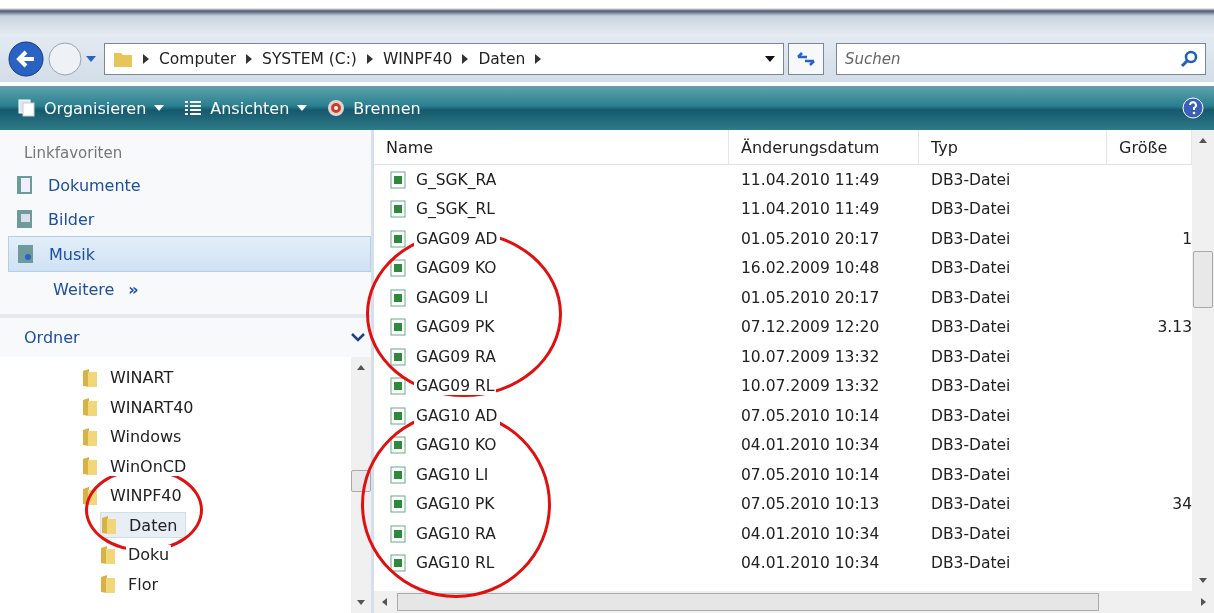 The image size is (1214, 613). Describe the element at coordinates (810, 238) in the screenshot. I see `table-cell-text: 01.05.2010 20:17` at that location.